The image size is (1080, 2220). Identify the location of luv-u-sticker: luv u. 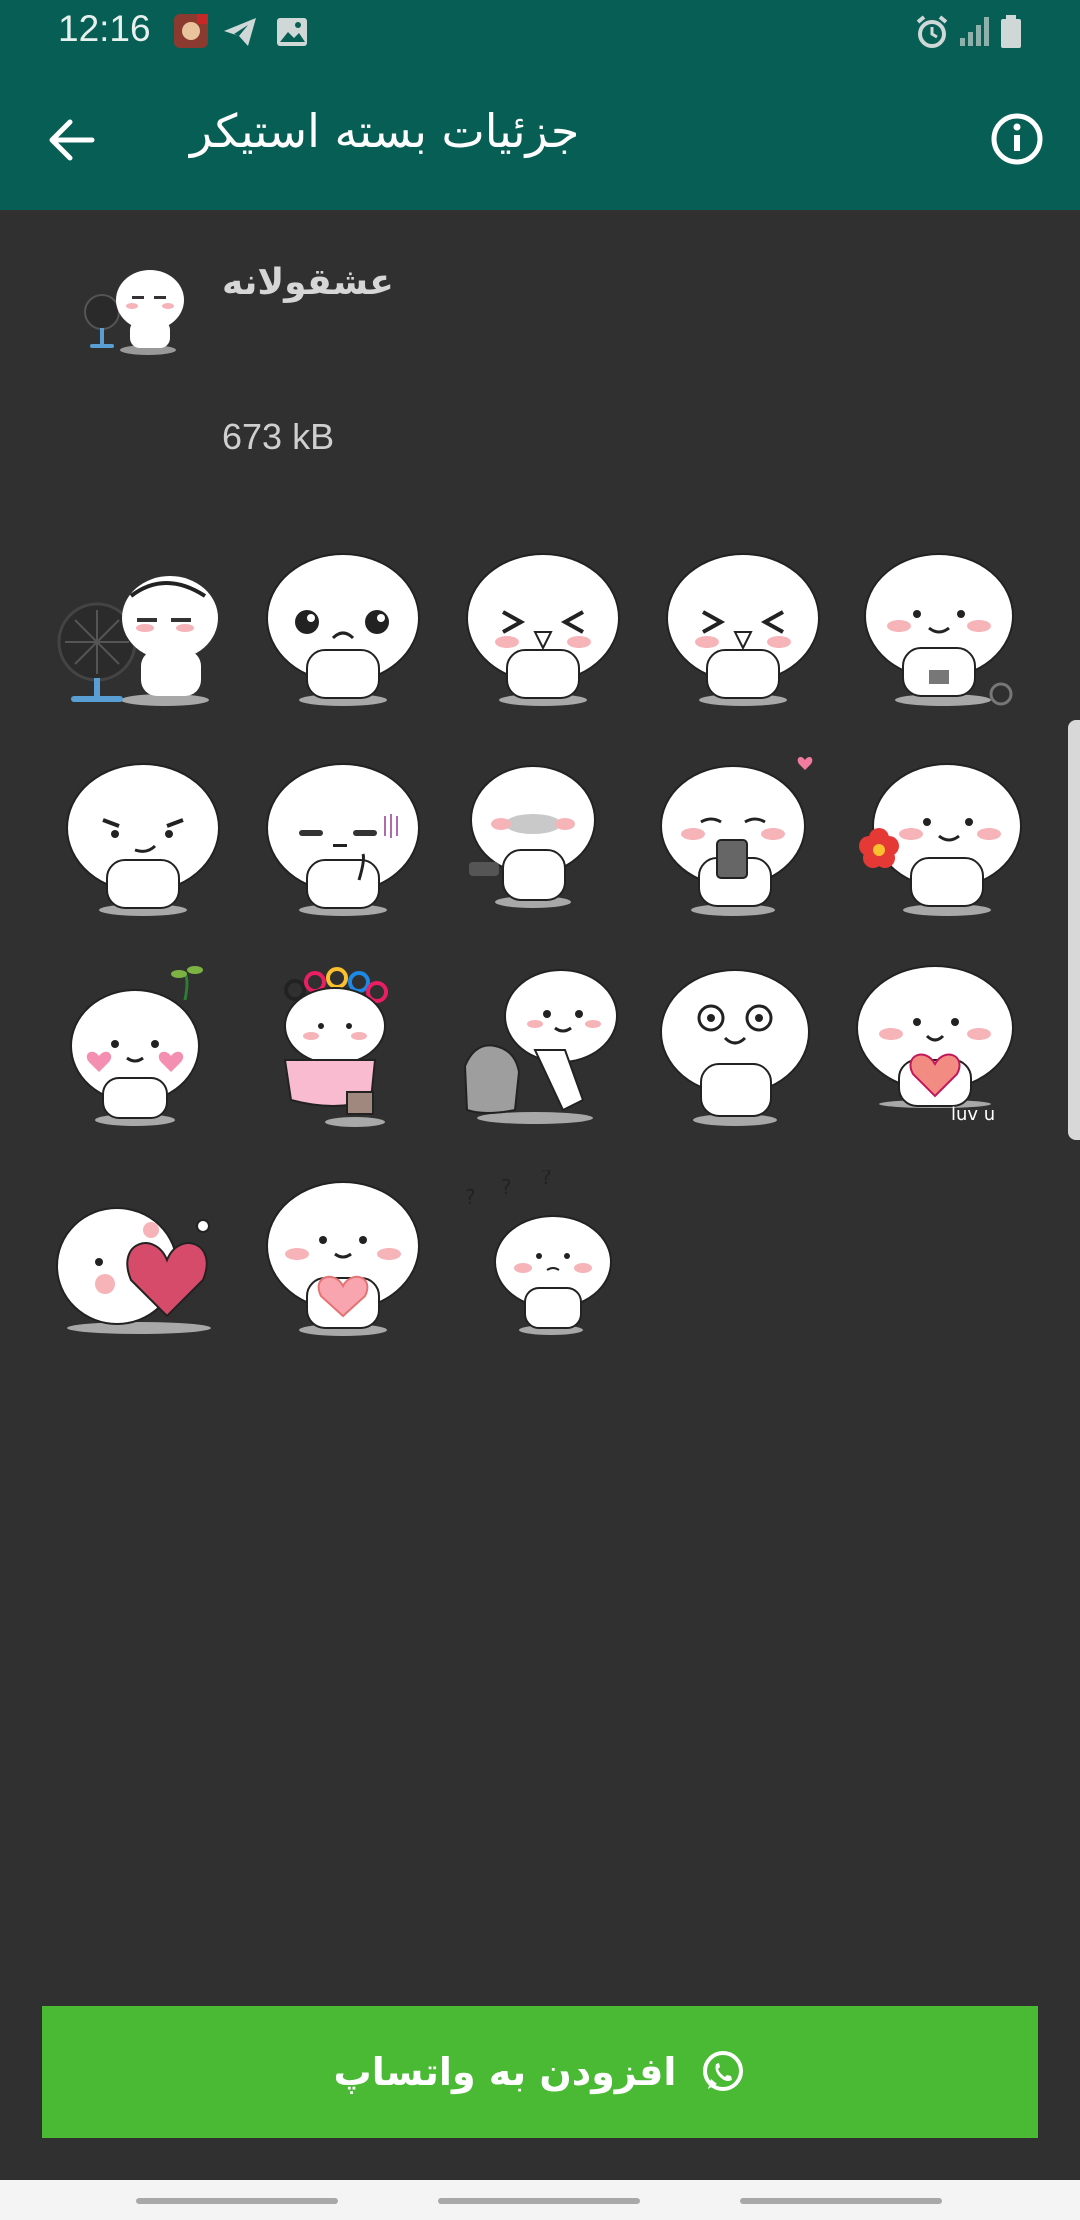
(935, 1045).